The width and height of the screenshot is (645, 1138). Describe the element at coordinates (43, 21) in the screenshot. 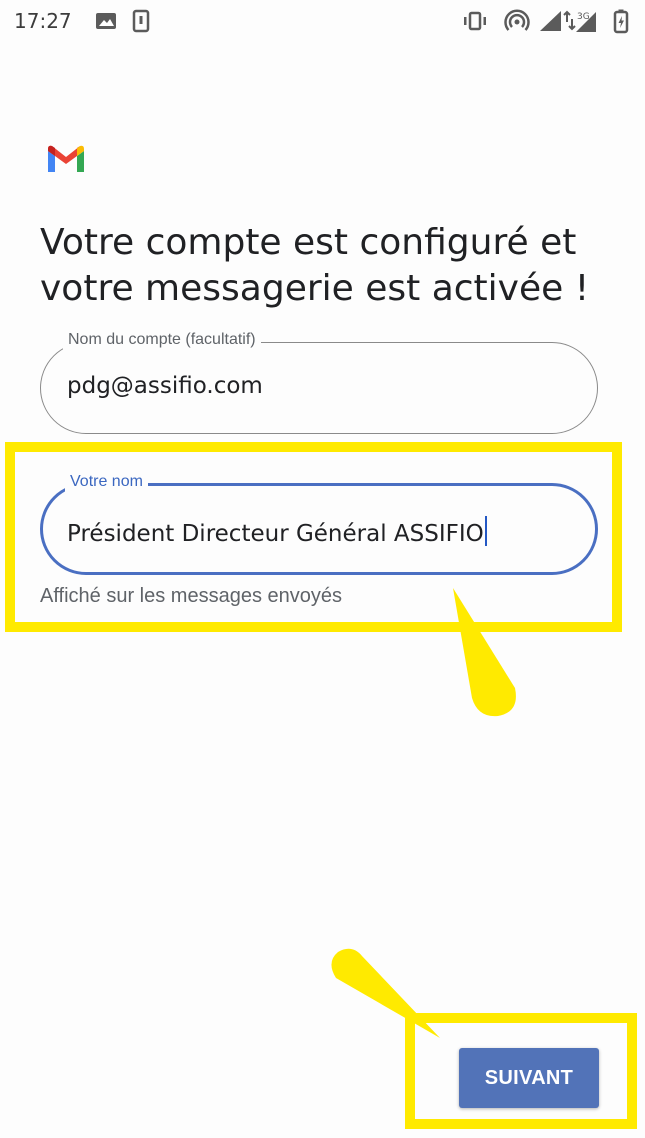

I see `status-time: 17:27` at that location.